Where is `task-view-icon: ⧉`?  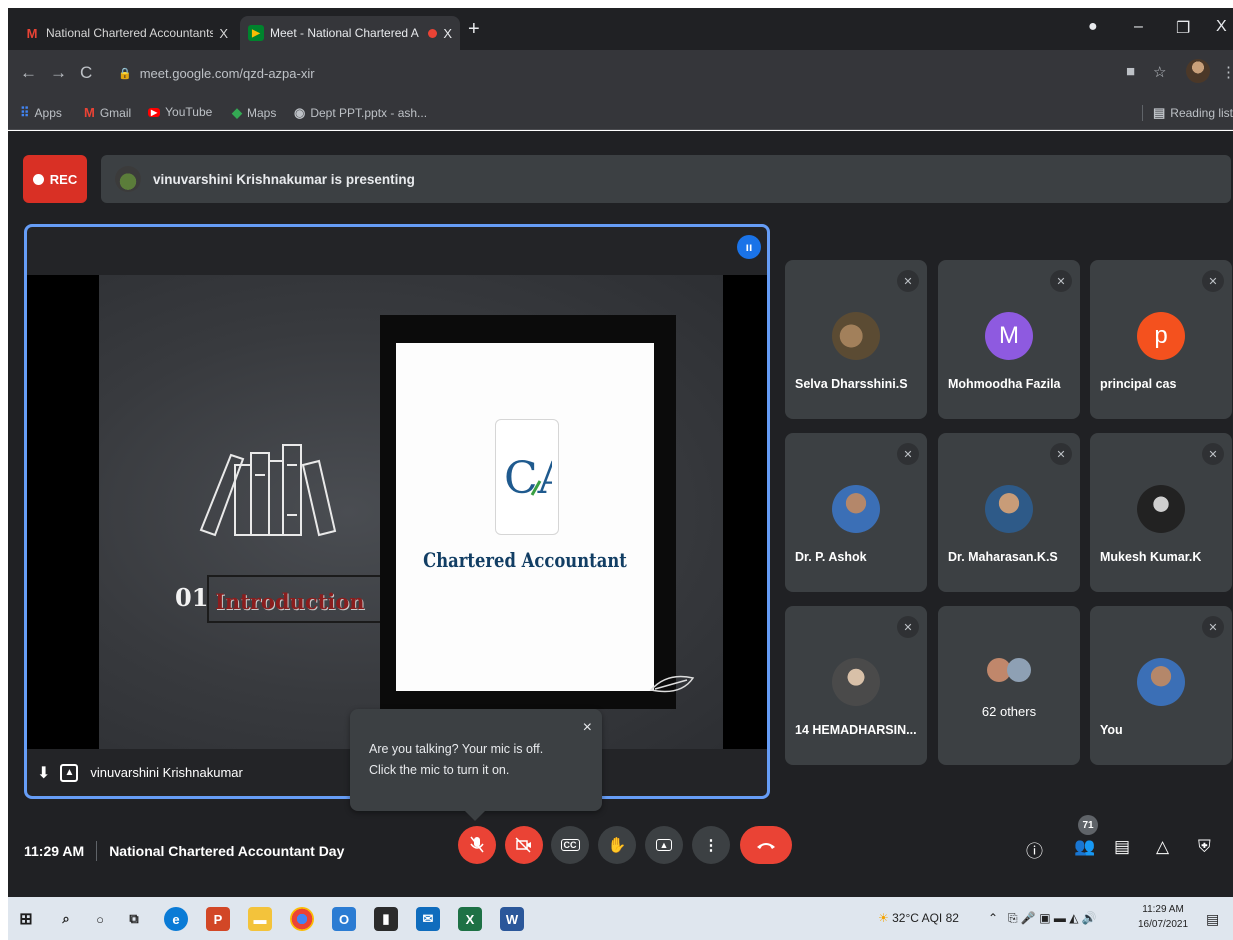
task-view-icon: ⧉ is located at coordinates (134, 919).